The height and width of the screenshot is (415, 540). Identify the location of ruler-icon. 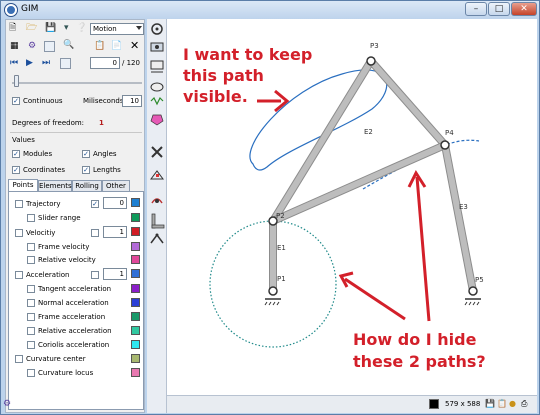
(158, 221).